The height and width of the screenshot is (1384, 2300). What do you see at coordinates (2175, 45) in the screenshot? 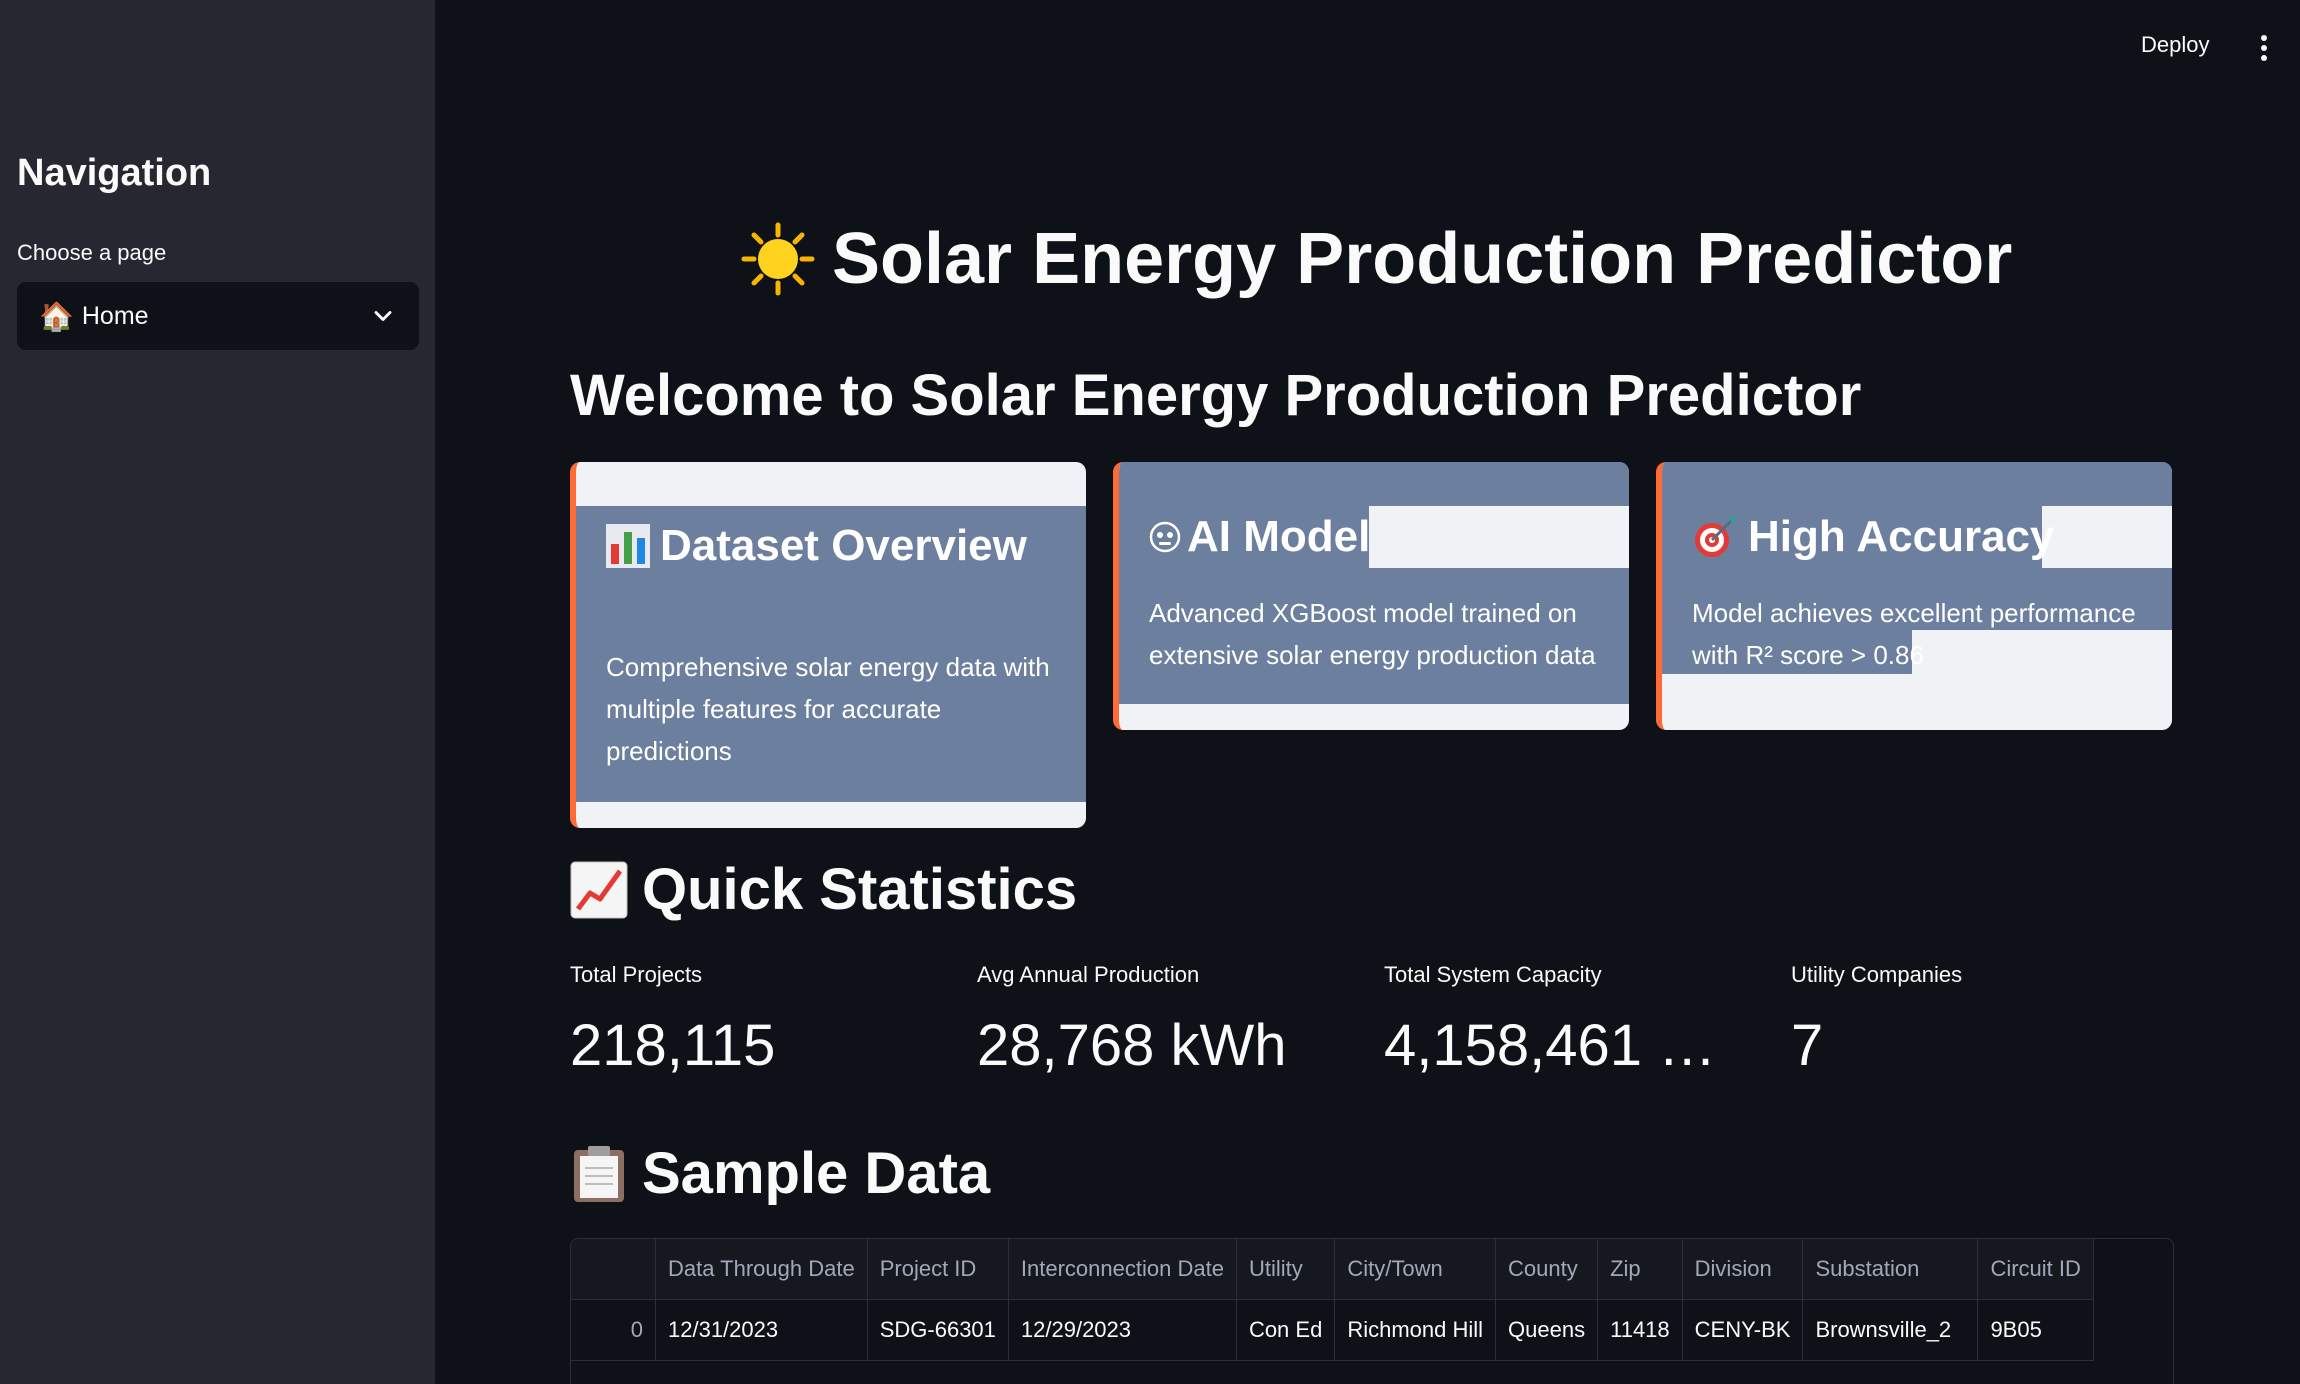
I see `deploy-button: Deploy` at bounding box center [2175, 45].